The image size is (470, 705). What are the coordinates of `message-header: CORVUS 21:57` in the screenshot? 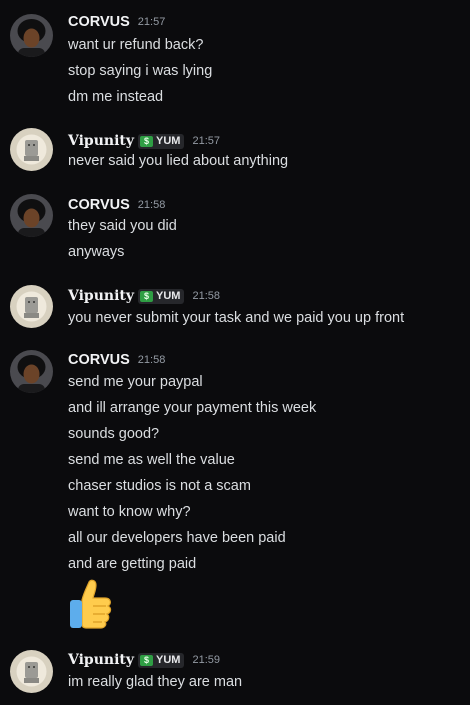 It's located at (116, 22).